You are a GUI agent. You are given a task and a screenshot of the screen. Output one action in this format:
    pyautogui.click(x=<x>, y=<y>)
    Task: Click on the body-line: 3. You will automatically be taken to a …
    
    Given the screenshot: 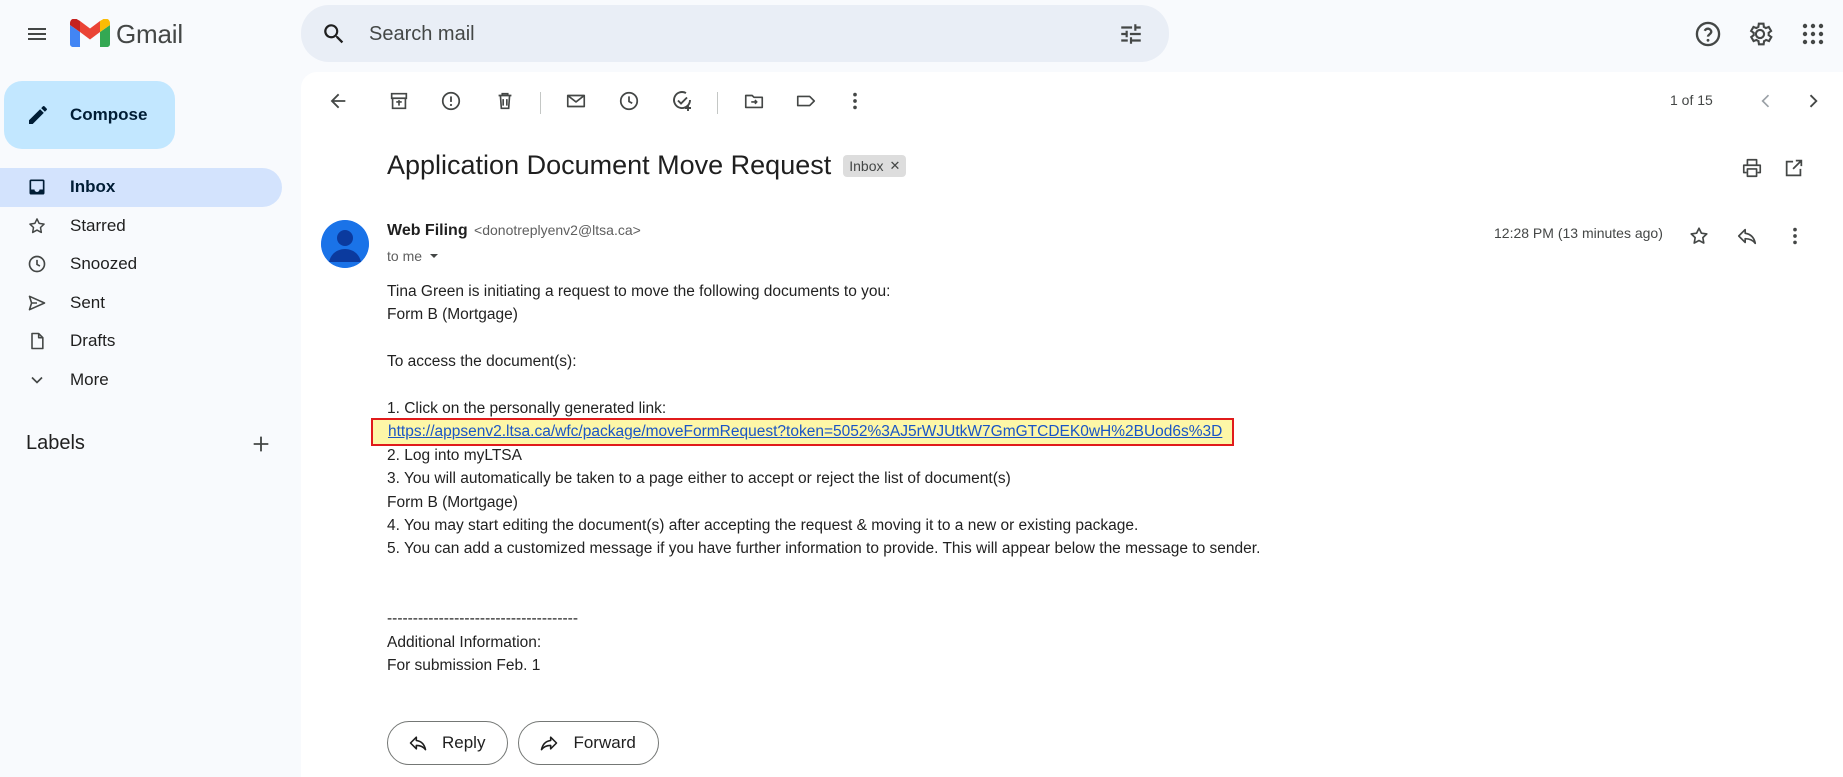 What is the action you would take?
    pyautogui.click(x=699, y=479)
    